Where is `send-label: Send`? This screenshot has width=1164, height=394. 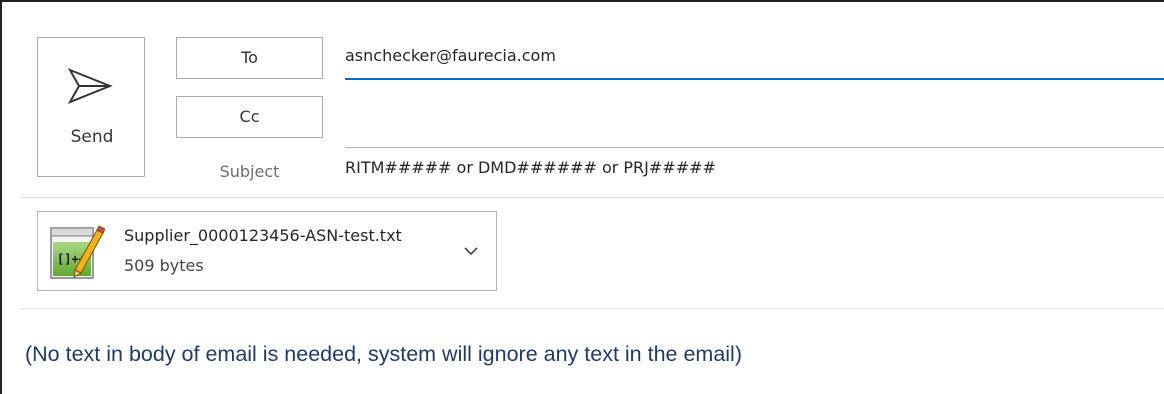 send-label: Send is located at coordinates (92, 137).